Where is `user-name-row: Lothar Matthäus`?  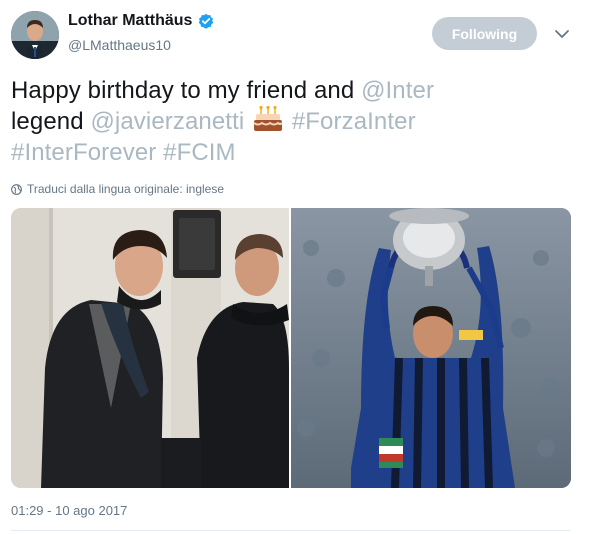
user-name-row: Lothar Matthäus is located at coordinates (141, 21).